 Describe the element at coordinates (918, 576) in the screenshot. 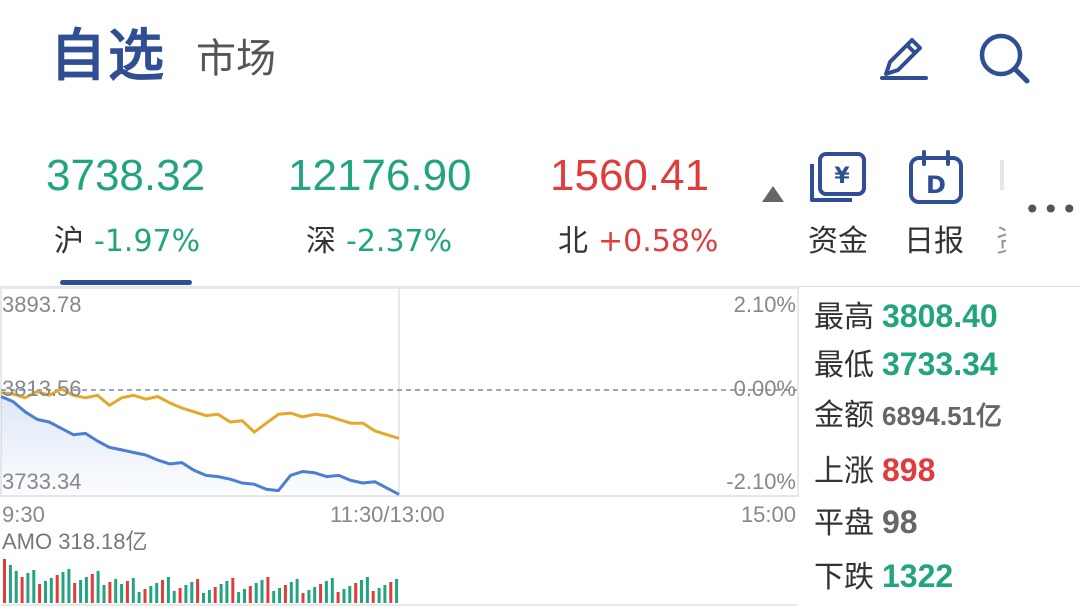

I see `stat-decline-value: 1322` at that location.